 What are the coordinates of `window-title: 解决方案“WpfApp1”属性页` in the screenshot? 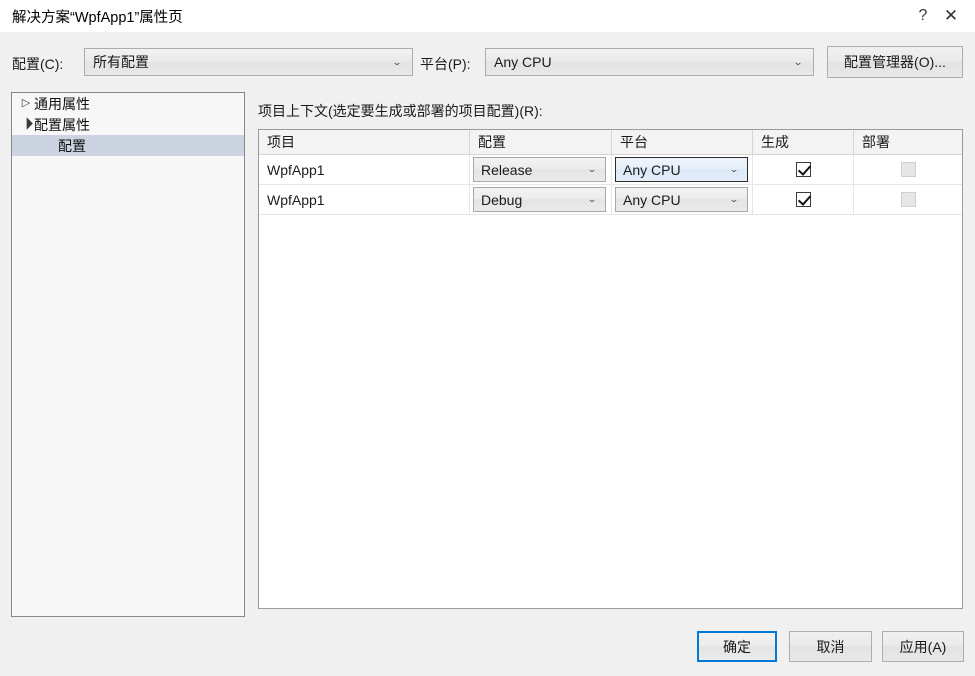 It's located at (97, 18).